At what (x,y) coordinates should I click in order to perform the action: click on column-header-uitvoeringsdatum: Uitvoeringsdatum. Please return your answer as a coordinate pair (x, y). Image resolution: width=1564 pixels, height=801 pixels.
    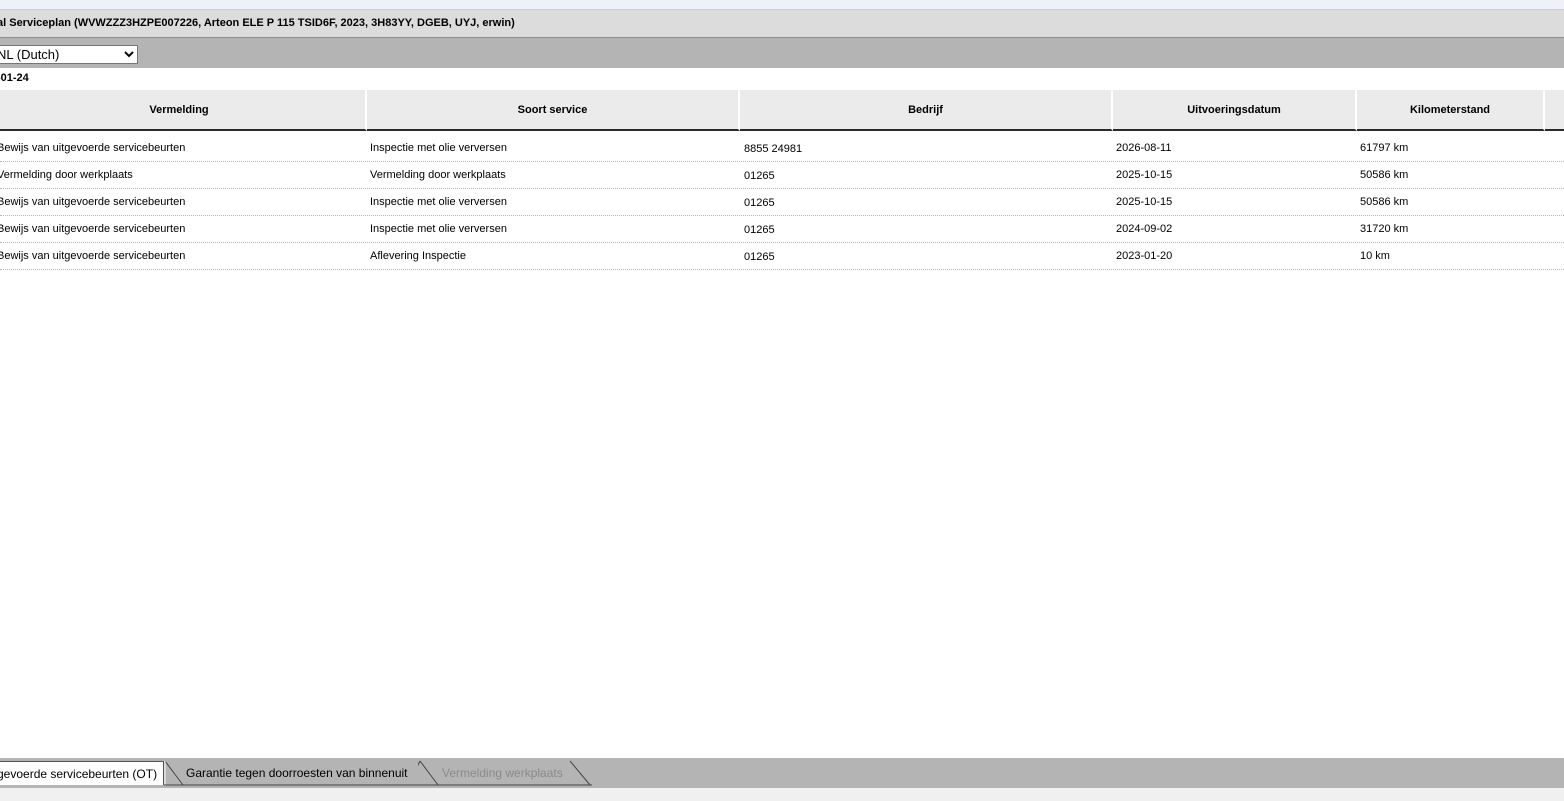
    Looking at the image, I should click on (1235, 110).